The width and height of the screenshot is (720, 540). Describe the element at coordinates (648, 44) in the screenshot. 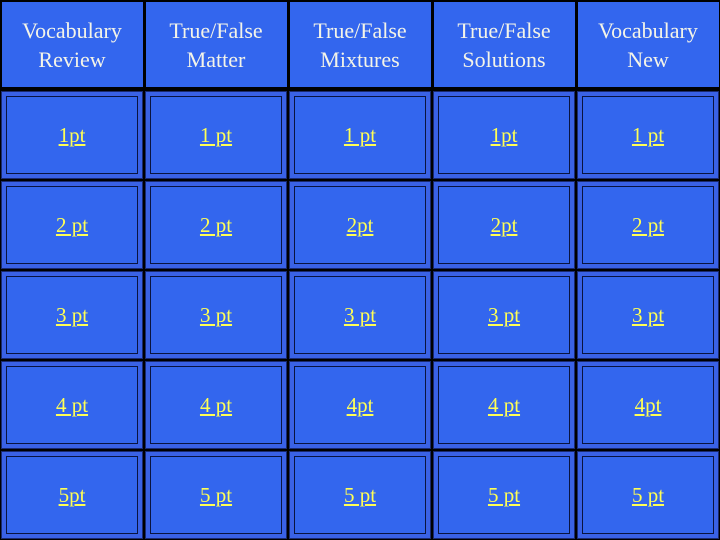

I see `category-header: Vocabulary New` at that location.